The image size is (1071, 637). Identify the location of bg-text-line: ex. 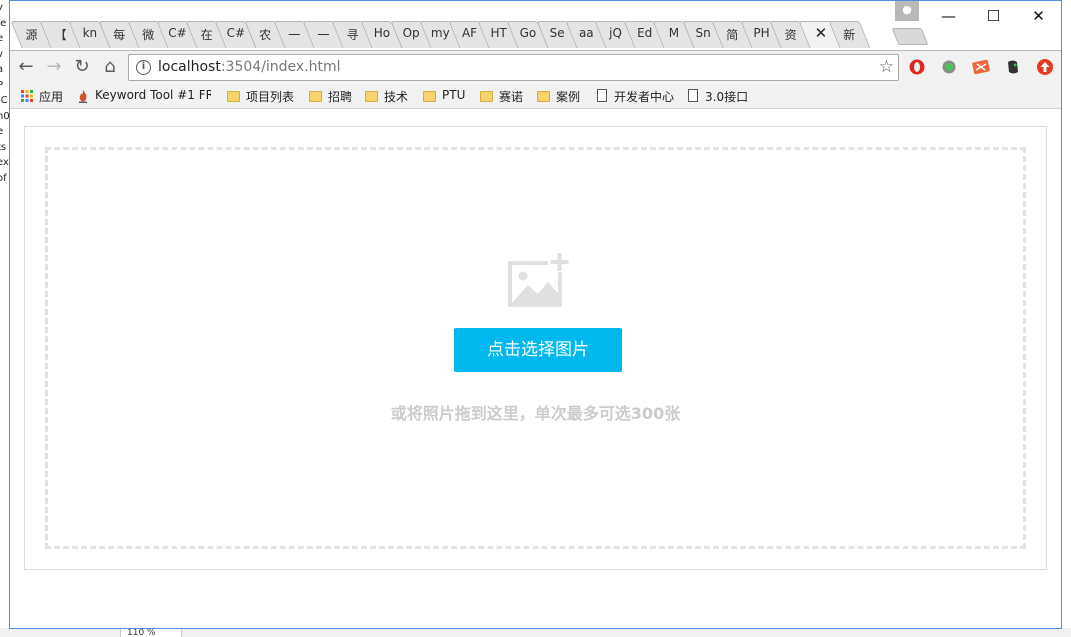
(4, 162).